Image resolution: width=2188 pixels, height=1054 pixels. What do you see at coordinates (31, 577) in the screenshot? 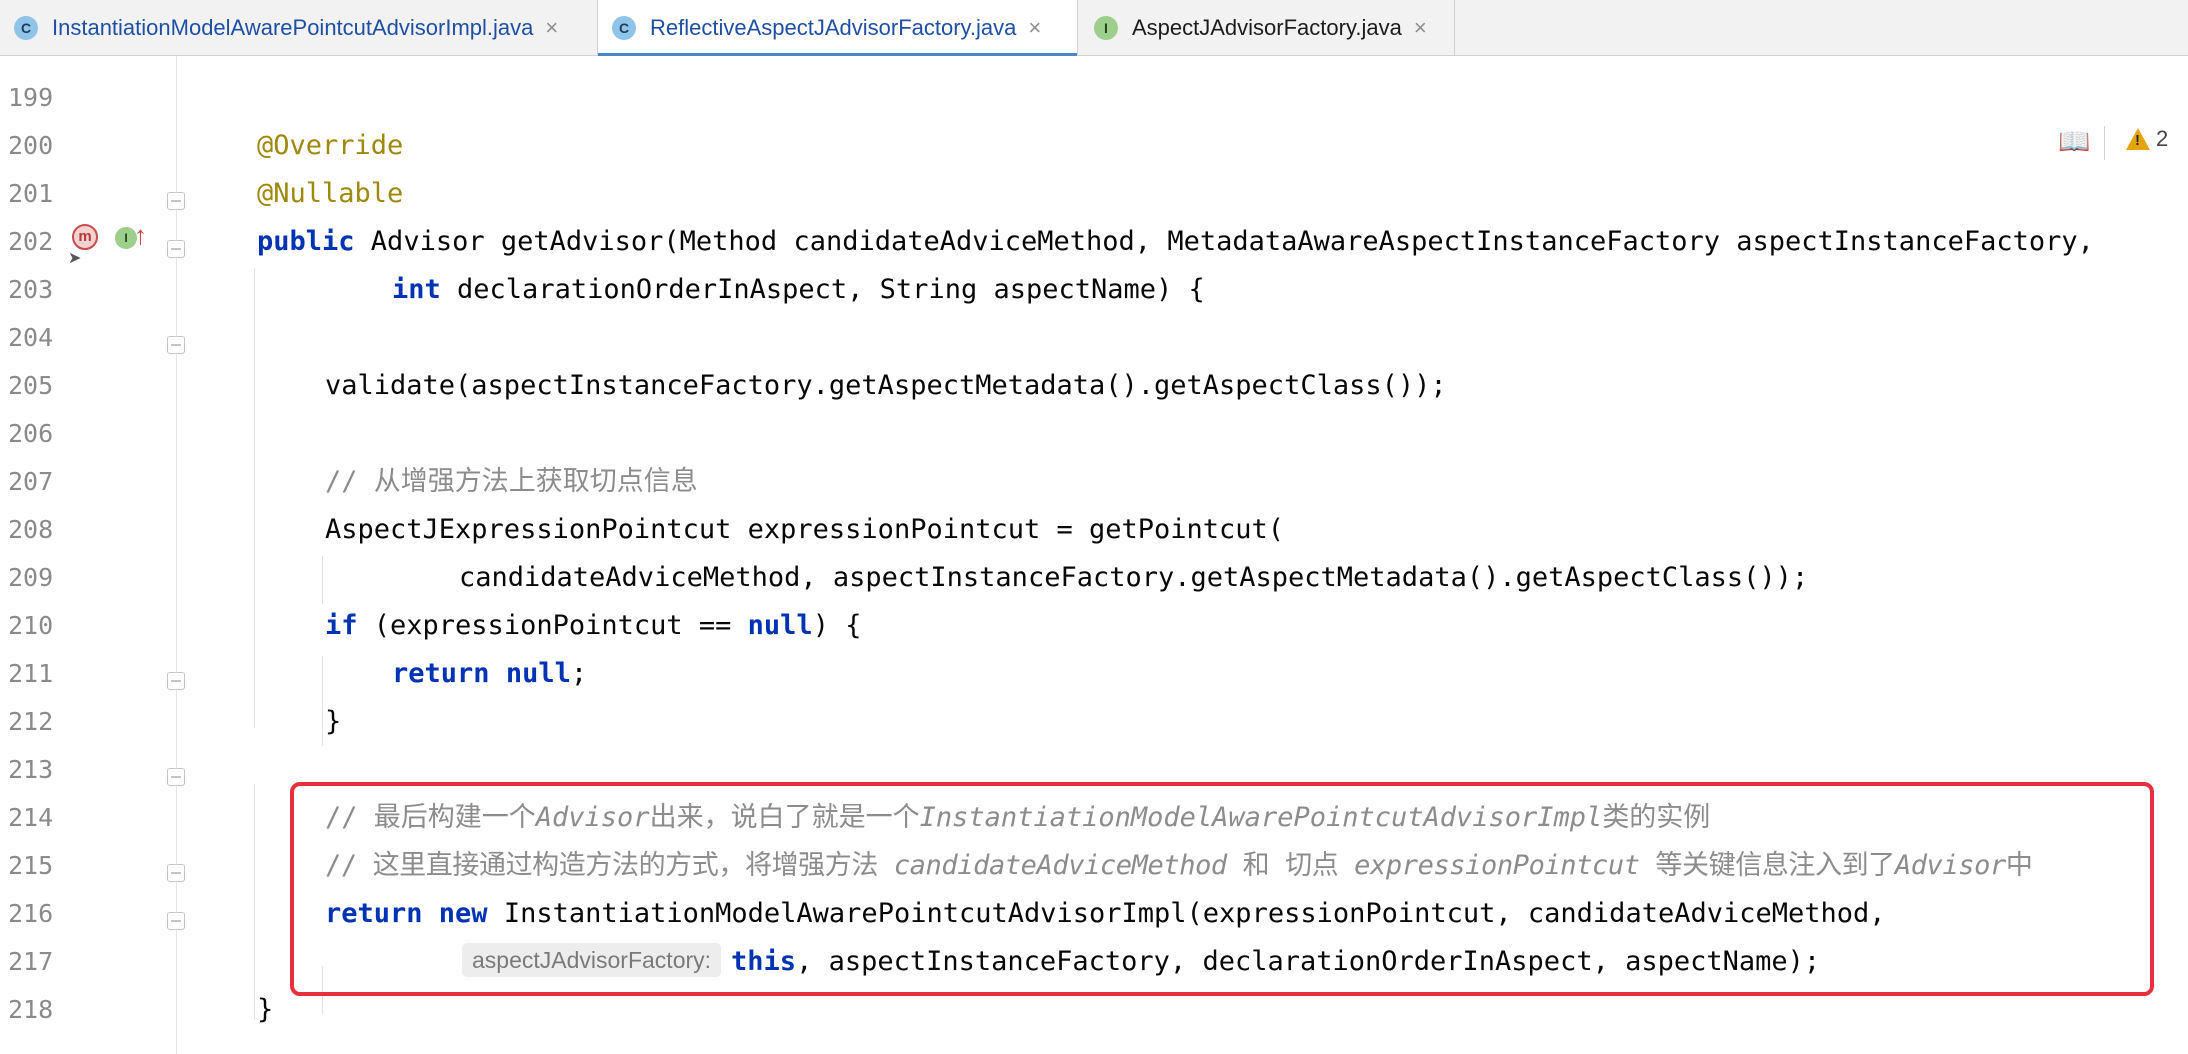
I see `line-number: 209` at bounding box center [31, 577].